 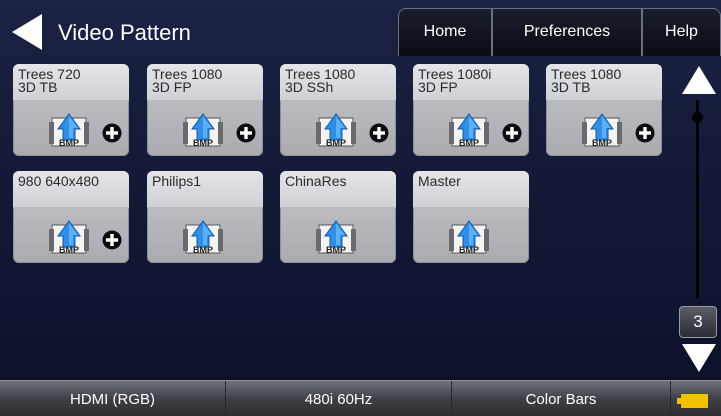 What do you see at coordinates (187, 80) in the screenshot?
I see `tile-label: Trees 1080 3D FP` at bounding box center [187, 80].